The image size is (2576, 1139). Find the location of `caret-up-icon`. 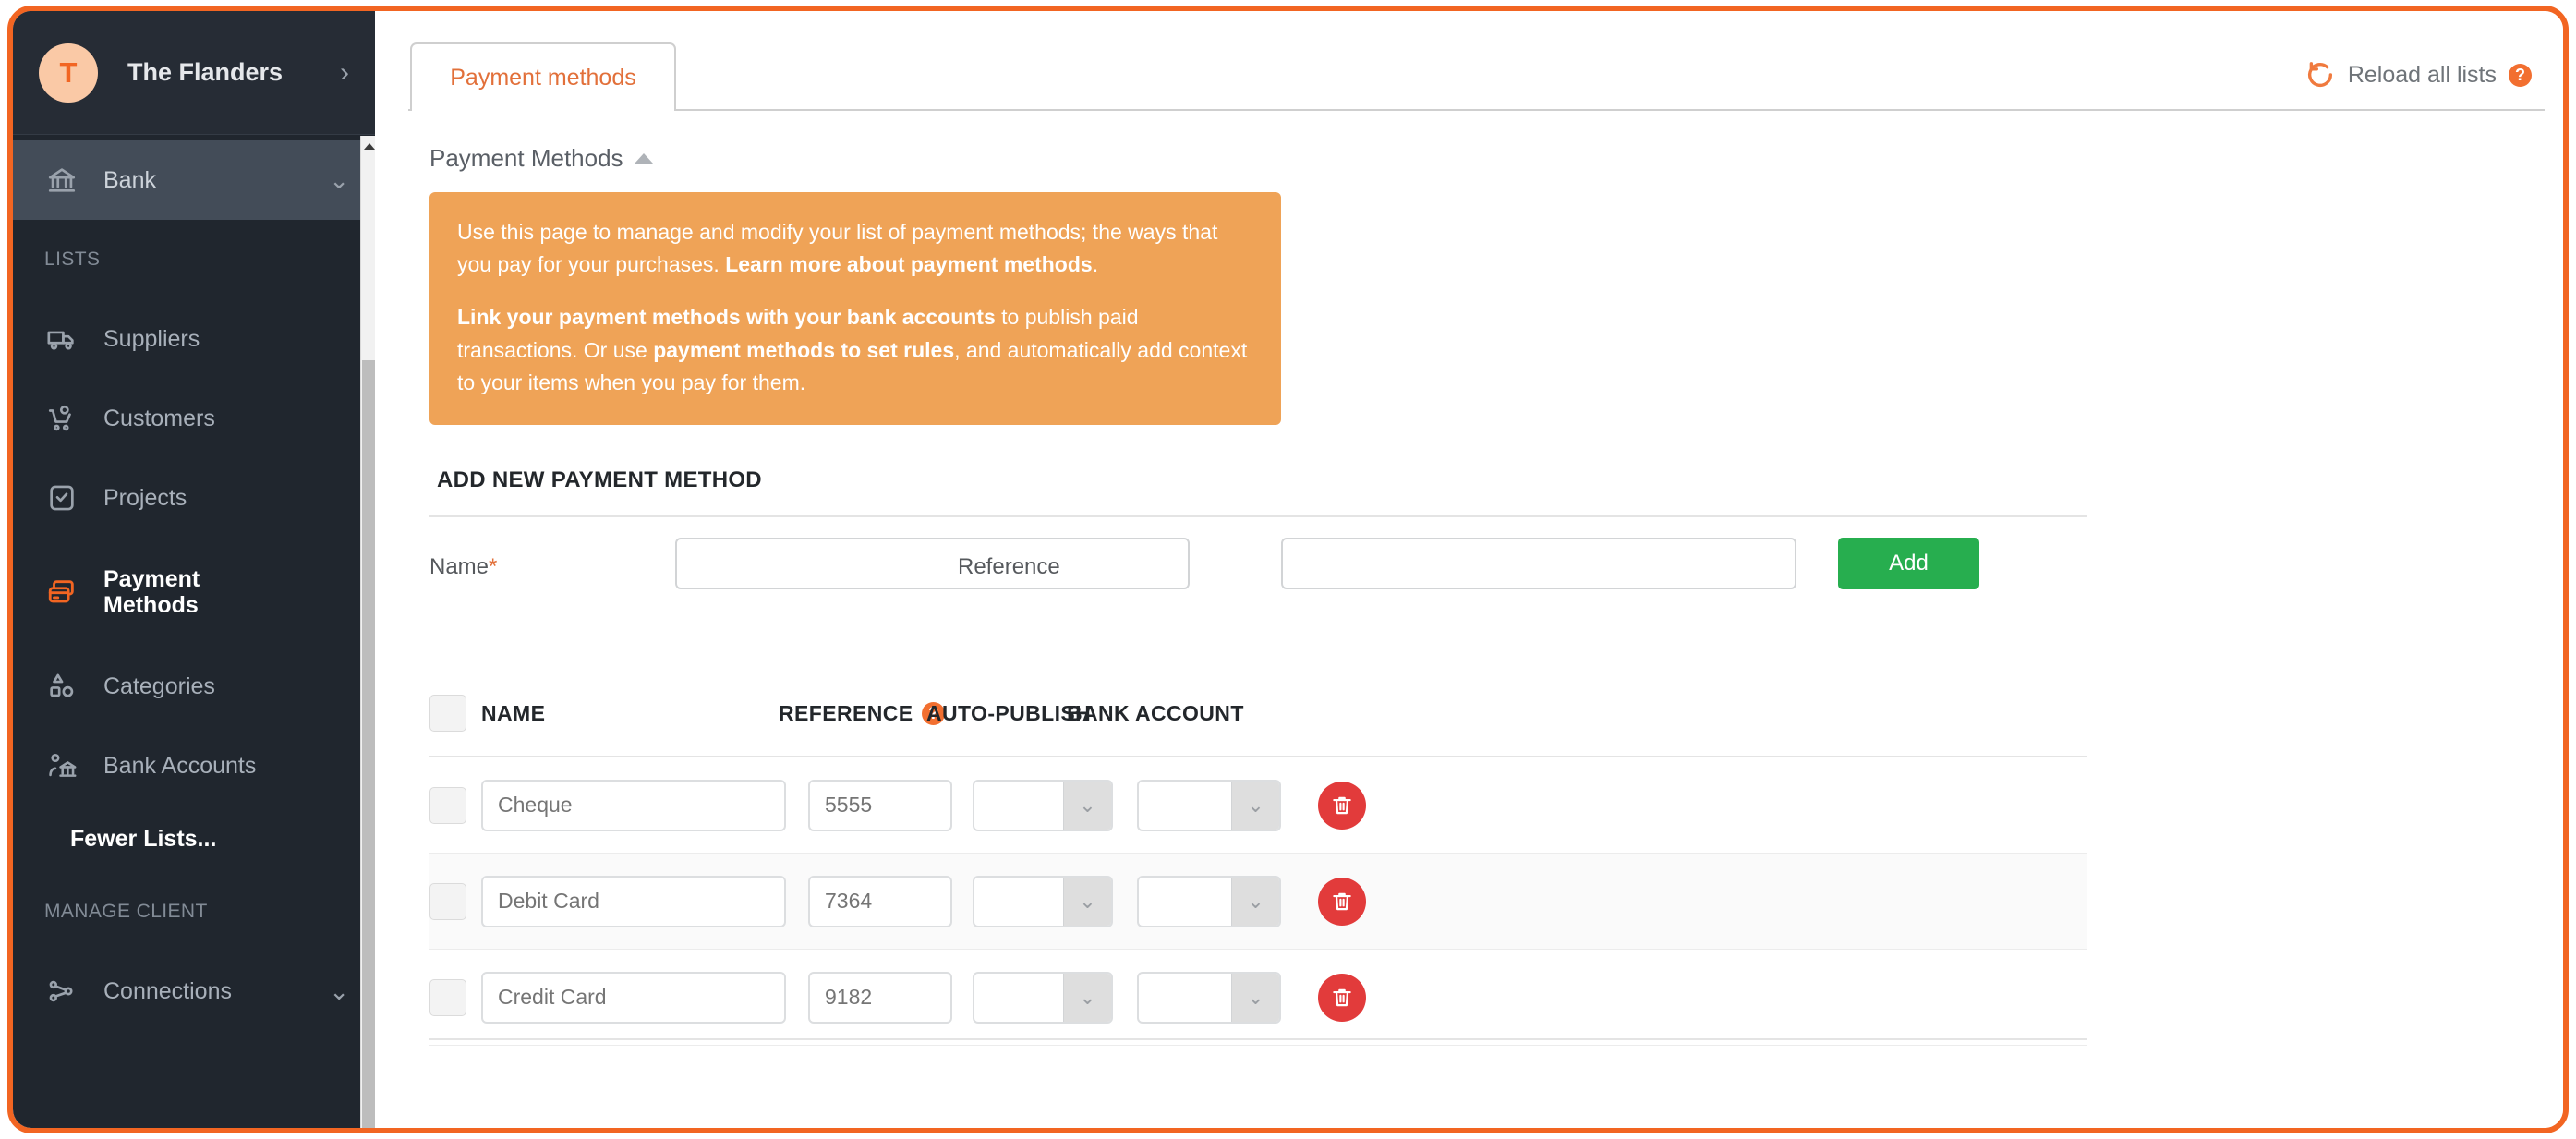

caret-up-icon is located at coordinates (643, 158).